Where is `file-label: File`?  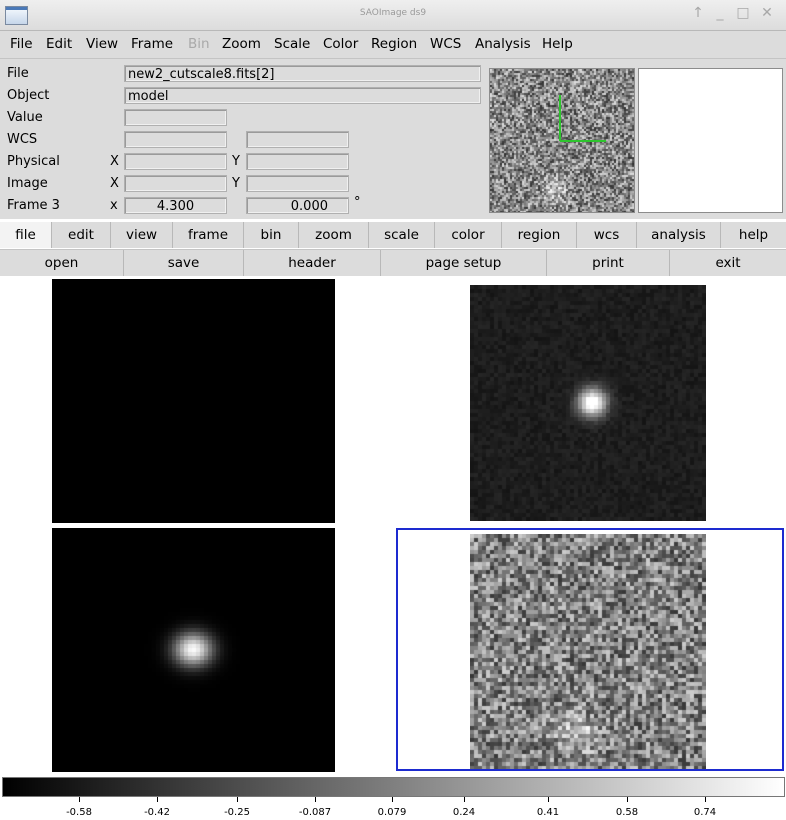
file-label: File is located at coordinates (18, 73).